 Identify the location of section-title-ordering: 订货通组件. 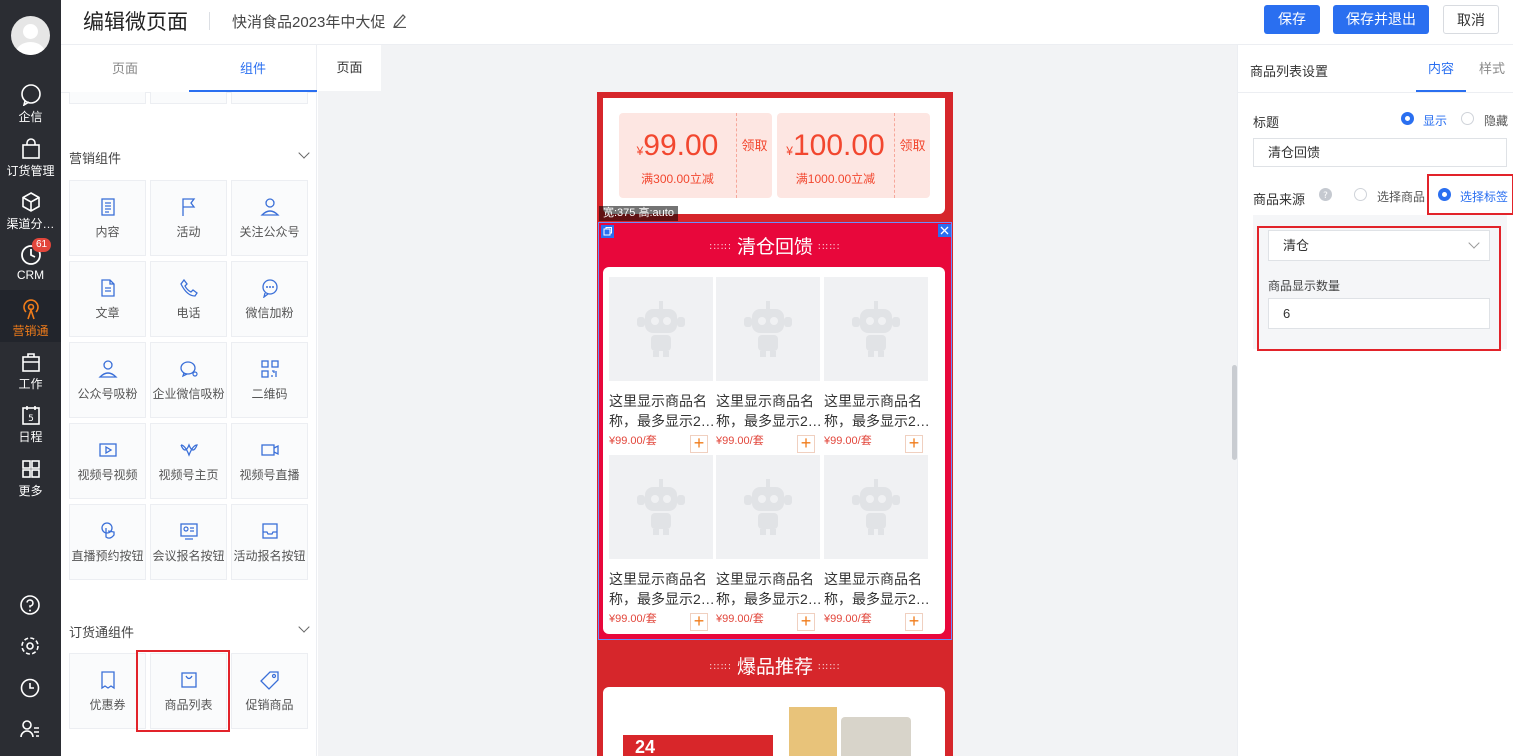
(102, 632).